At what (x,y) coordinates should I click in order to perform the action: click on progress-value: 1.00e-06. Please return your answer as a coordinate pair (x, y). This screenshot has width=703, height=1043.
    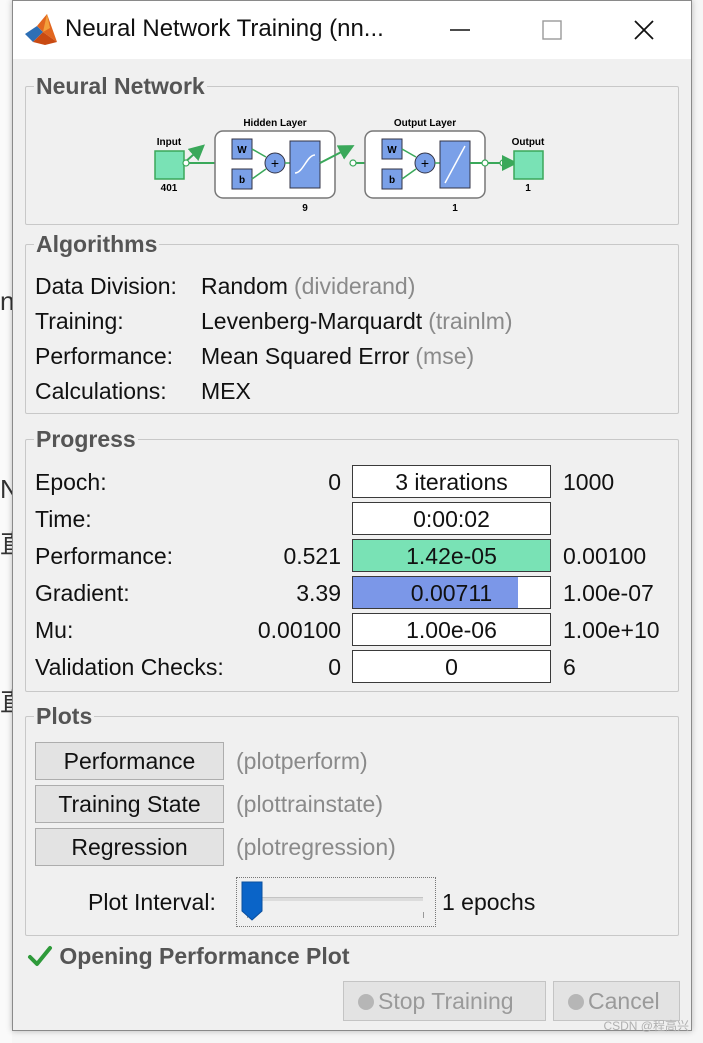
    Looking at the image, I should click on (451, 630).